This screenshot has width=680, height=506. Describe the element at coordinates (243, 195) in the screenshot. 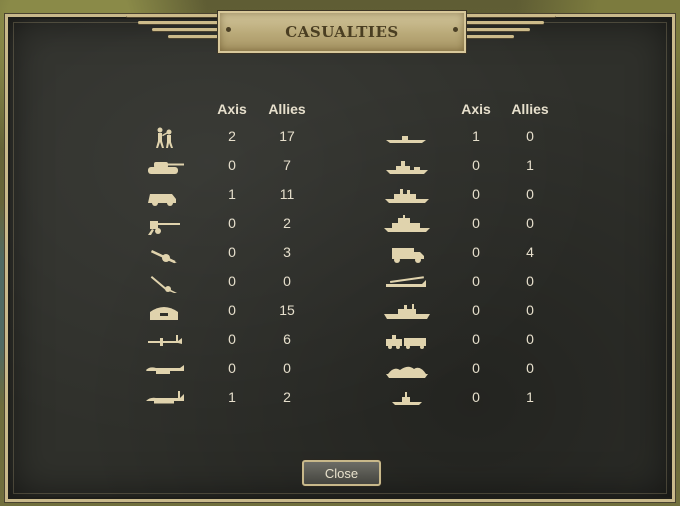

I see `table-row: 1 11` at that location.